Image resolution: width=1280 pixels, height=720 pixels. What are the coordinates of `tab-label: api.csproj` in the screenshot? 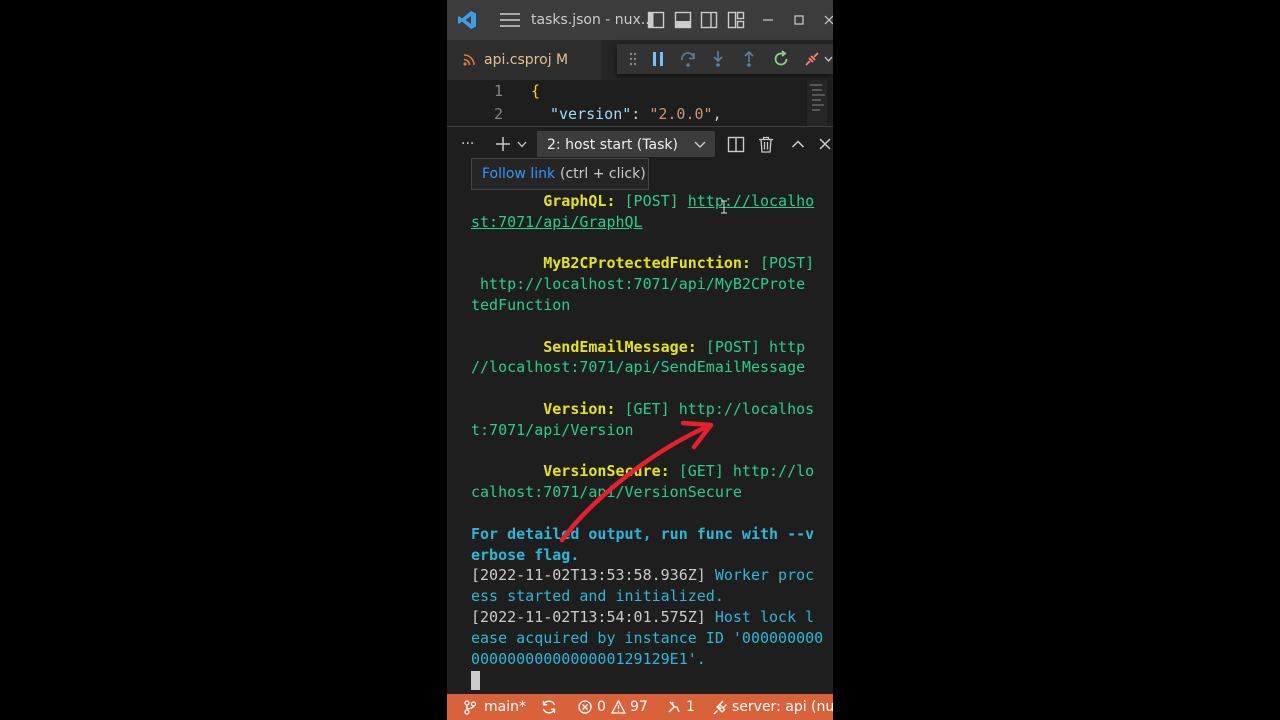 It's located at (518, 60).